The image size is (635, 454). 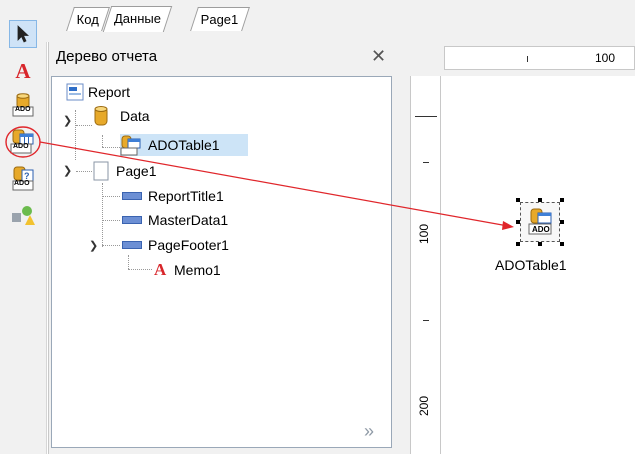 I want to click on text-tool-button: A, so click(x=23, y=71).